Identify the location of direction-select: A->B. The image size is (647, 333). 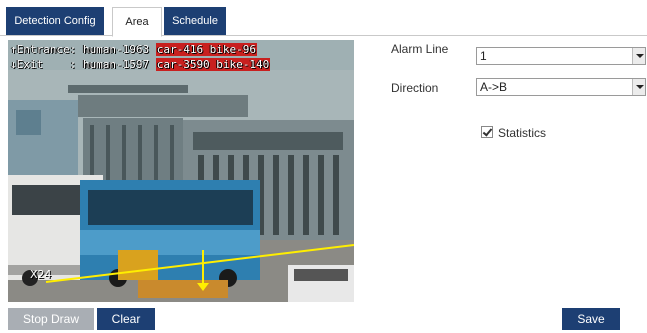
(561, 87).